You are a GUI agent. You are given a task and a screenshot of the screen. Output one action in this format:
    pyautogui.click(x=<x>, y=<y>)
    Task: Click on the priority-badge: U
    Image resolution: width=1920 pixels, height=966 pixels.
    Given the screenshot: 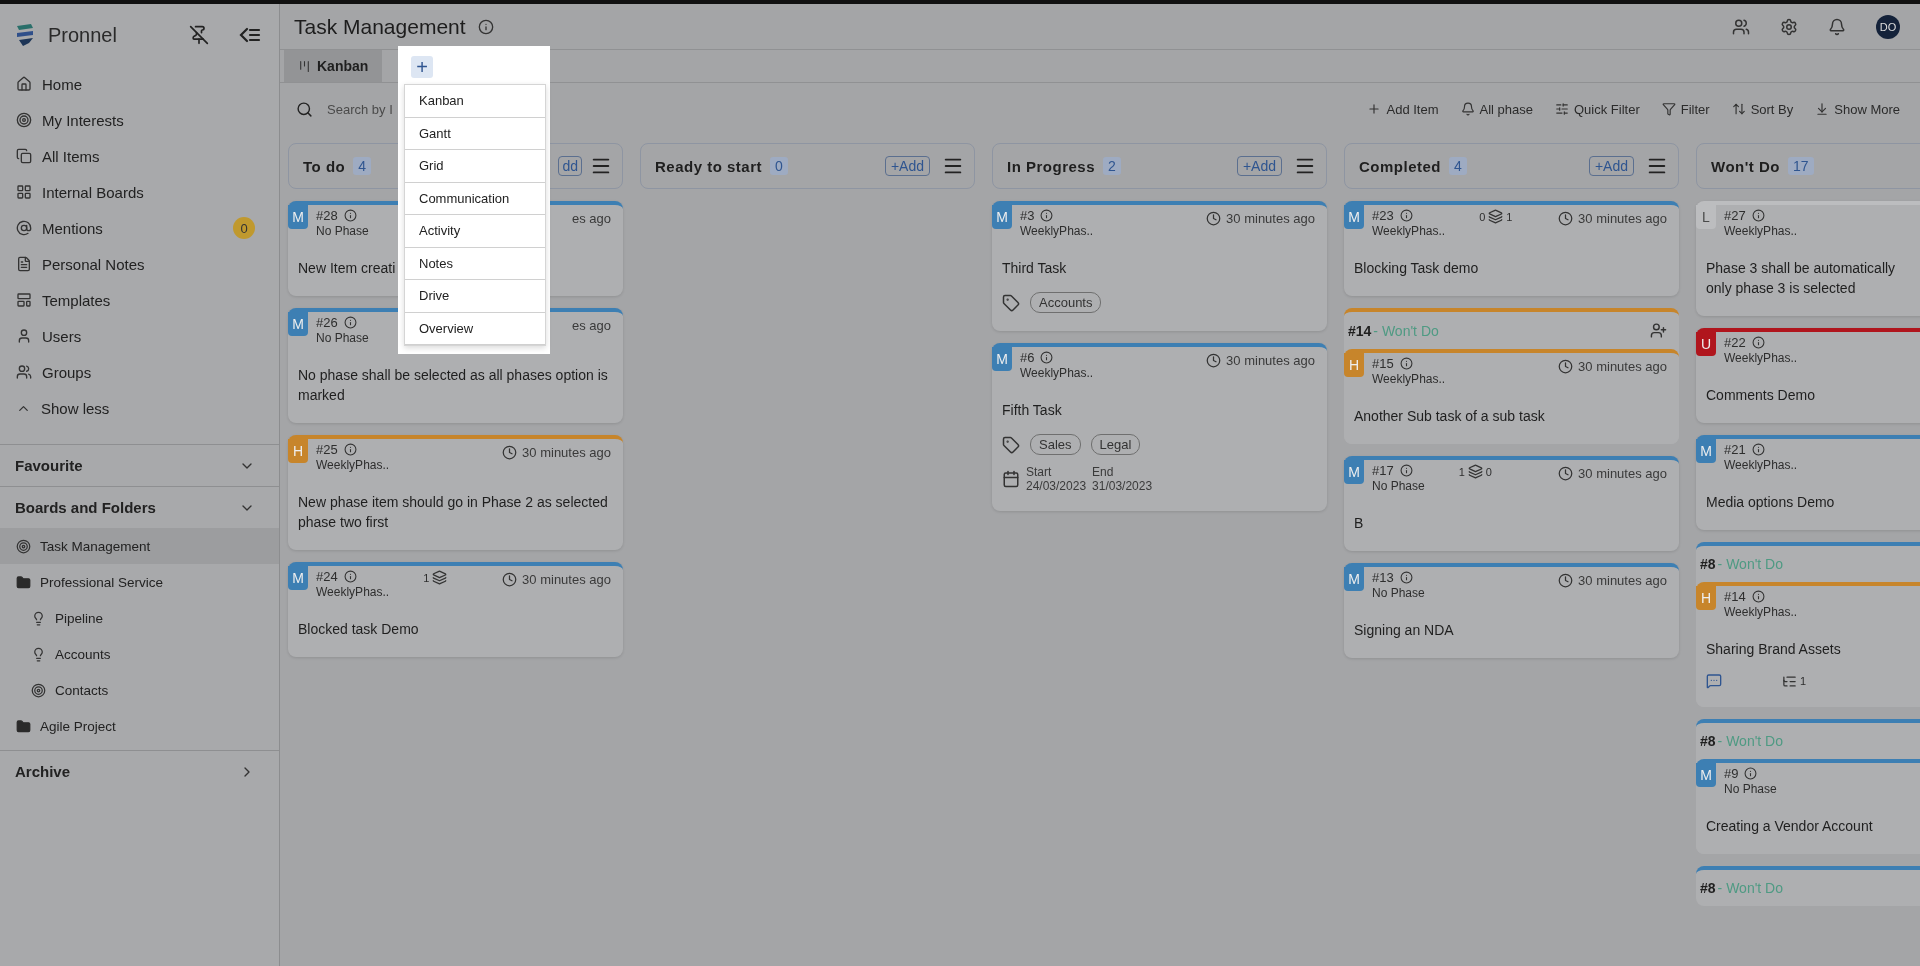 What is the action you would take?
    pyautogui.click(x=1706, y=344)
    